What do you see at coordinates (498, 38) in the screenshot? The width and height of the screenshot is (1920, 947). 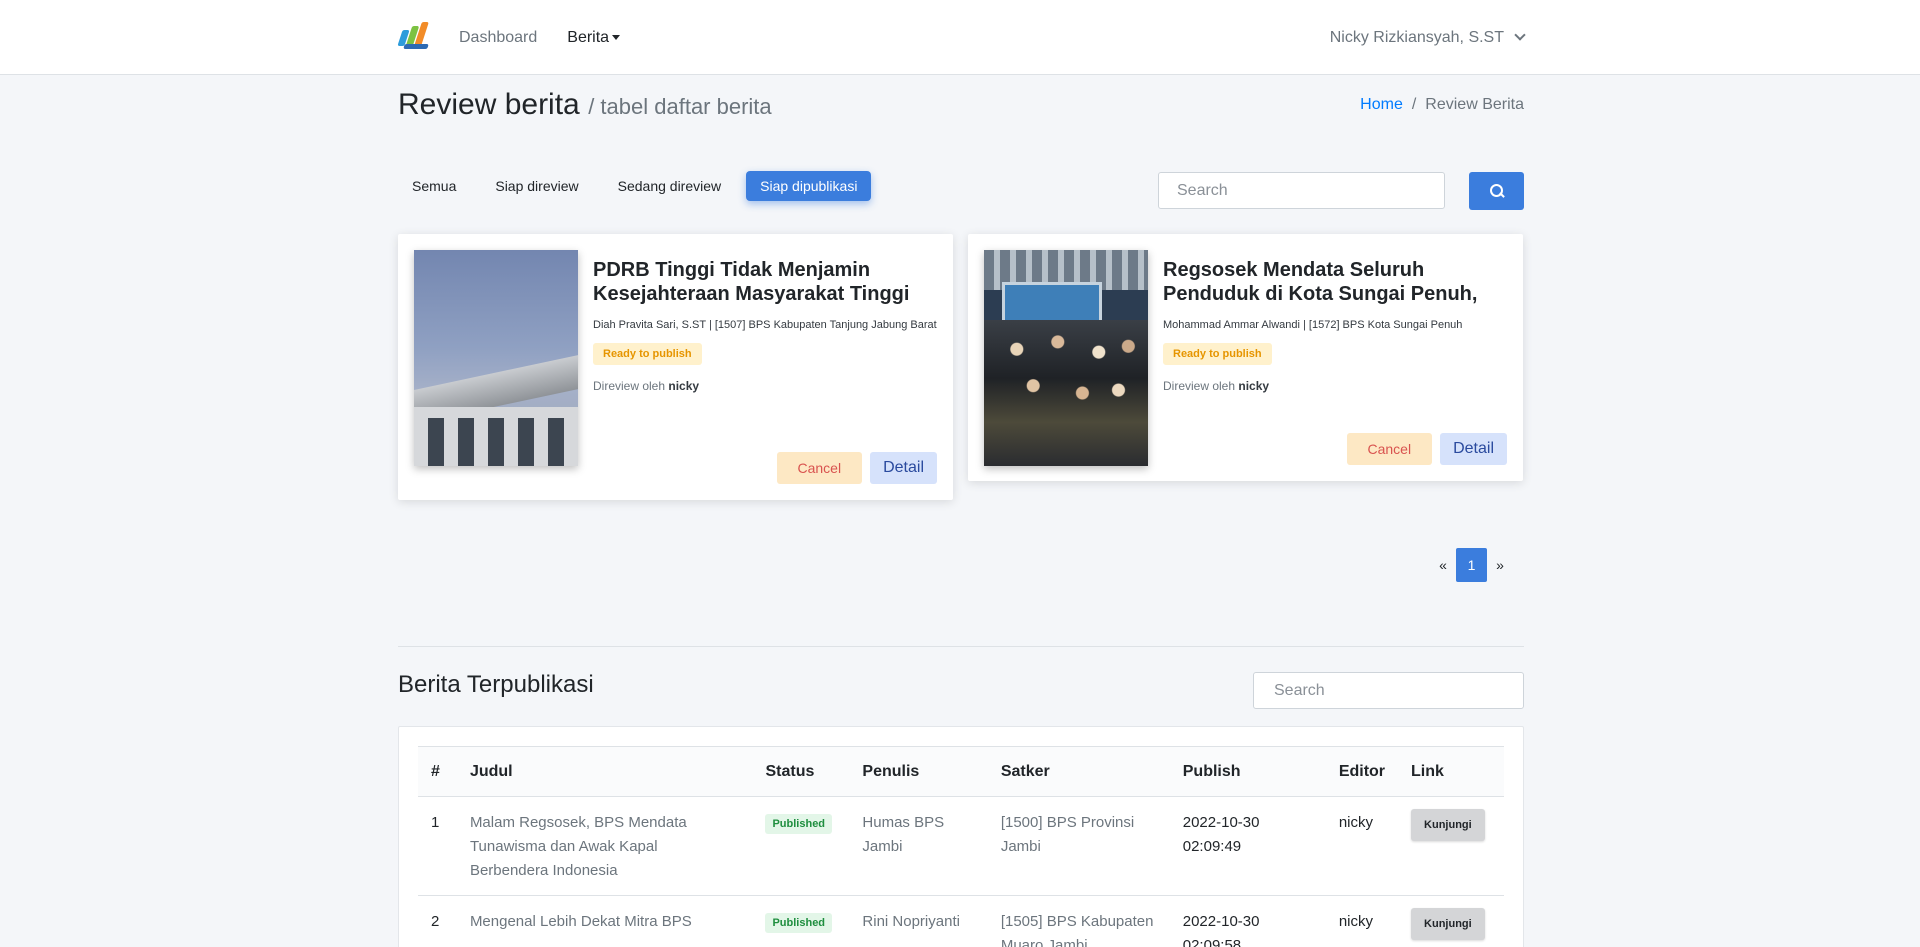 I see `nav-dashboard: Dashboard` at bounding box center [498, 38].